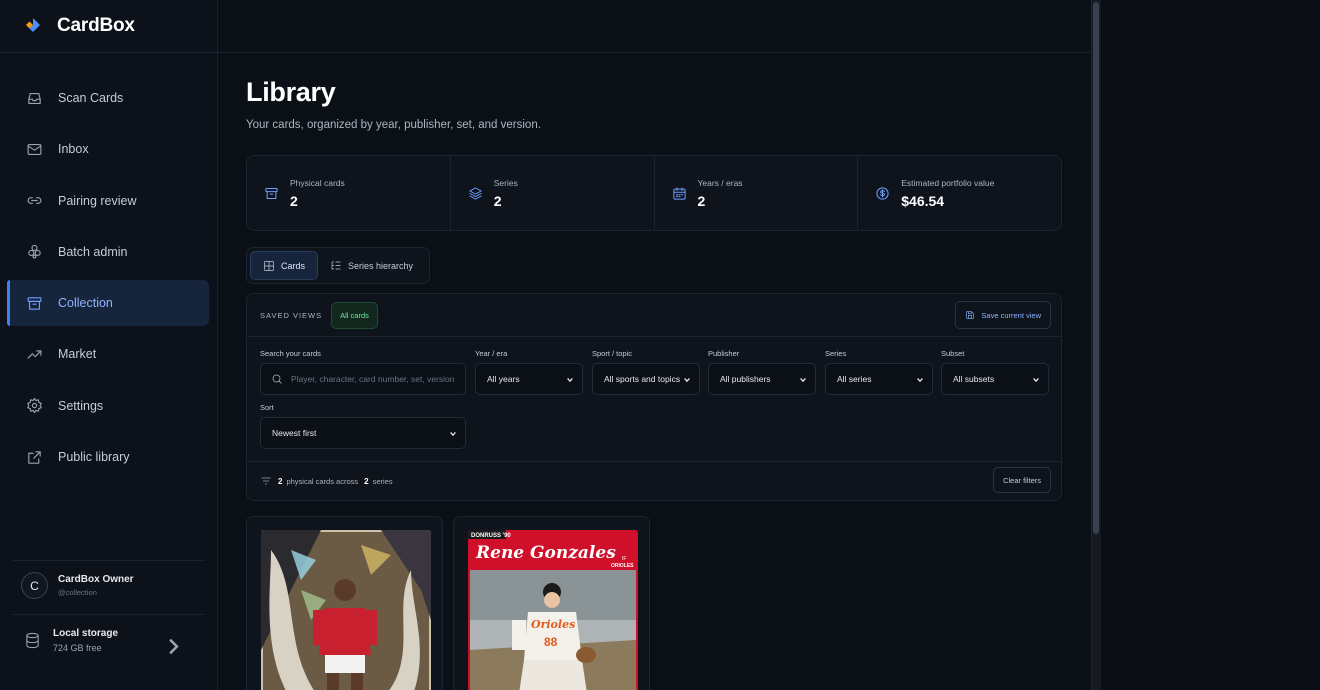  Describe the element at coordinates (551, 642) in the screenshot. I see `card-jersey-number: 88` at that location.